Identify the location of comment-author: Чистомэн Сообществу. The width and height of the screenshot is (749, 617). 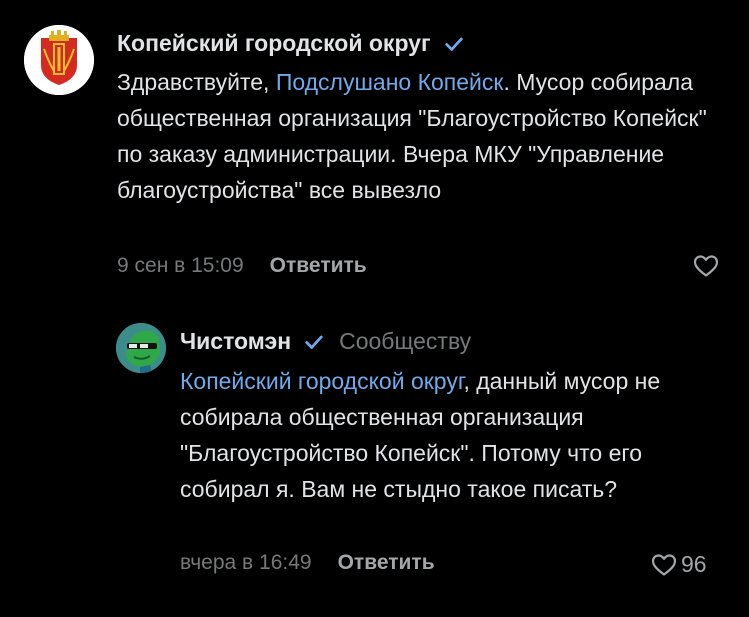
(325, 341).